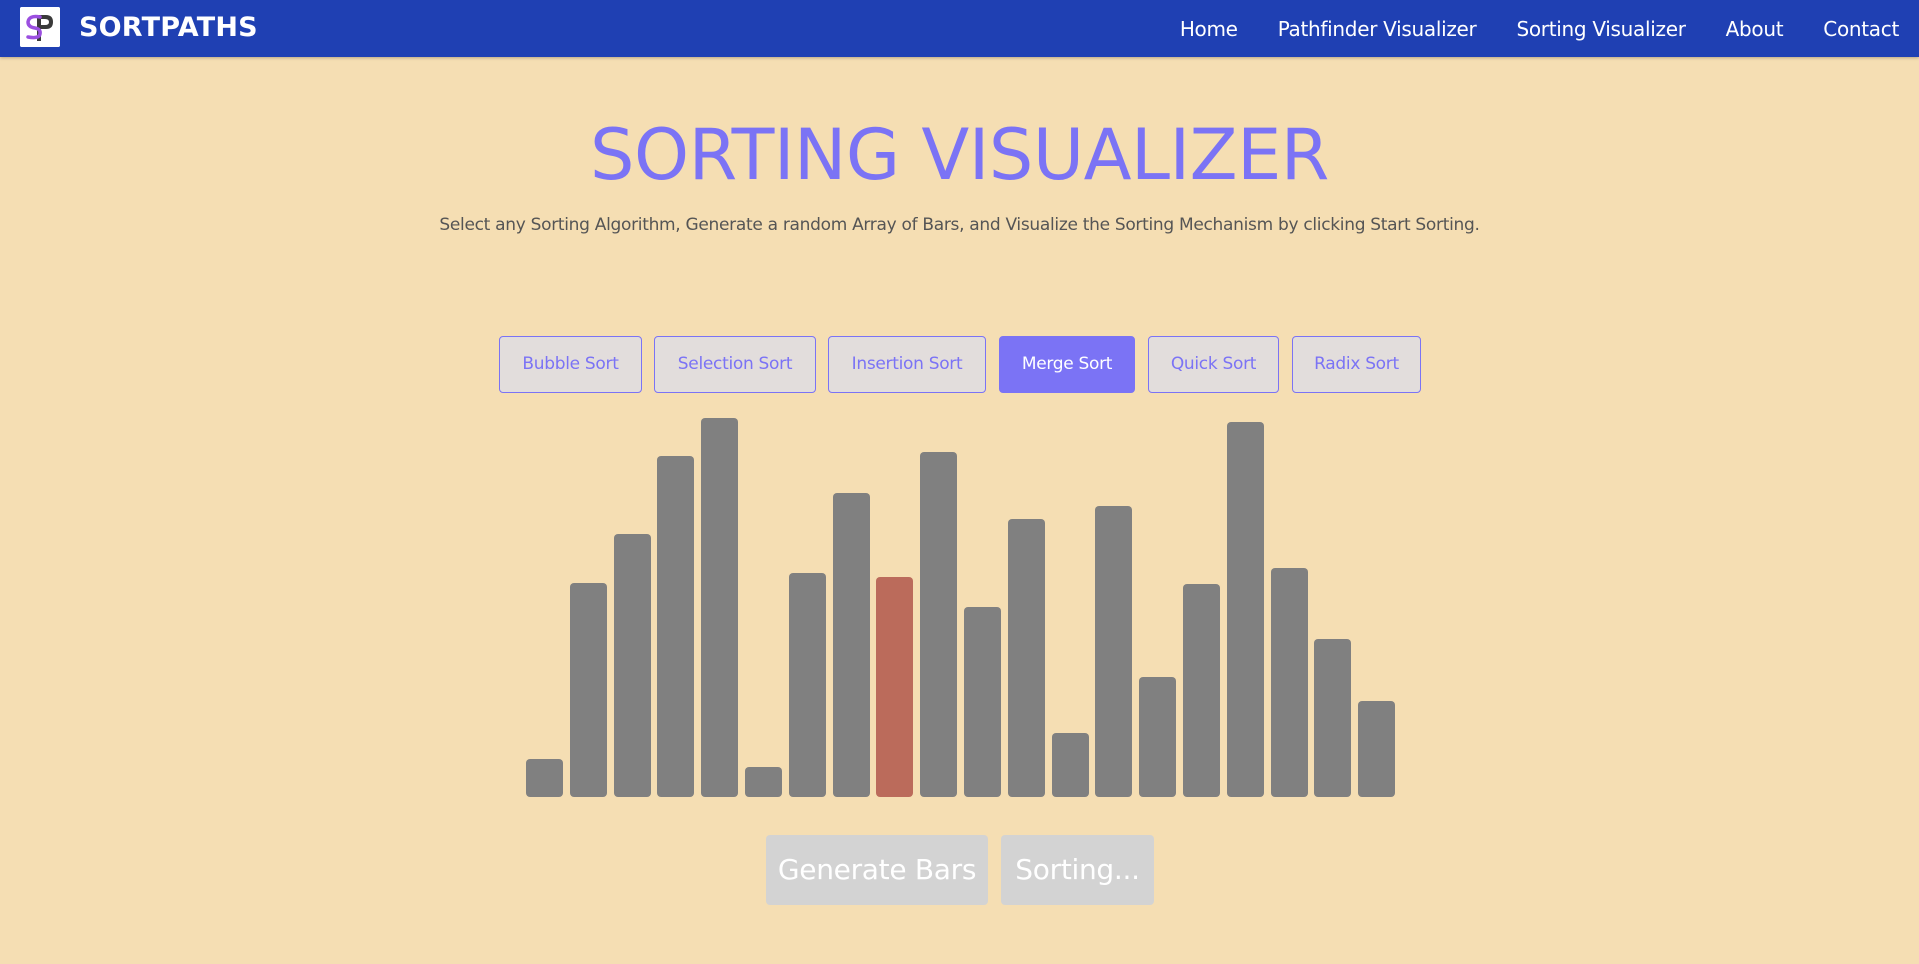  Describe the element at coordinates (877, 870) in the screenshot. I see `generate-bars-button: Generate Bars` at that location.